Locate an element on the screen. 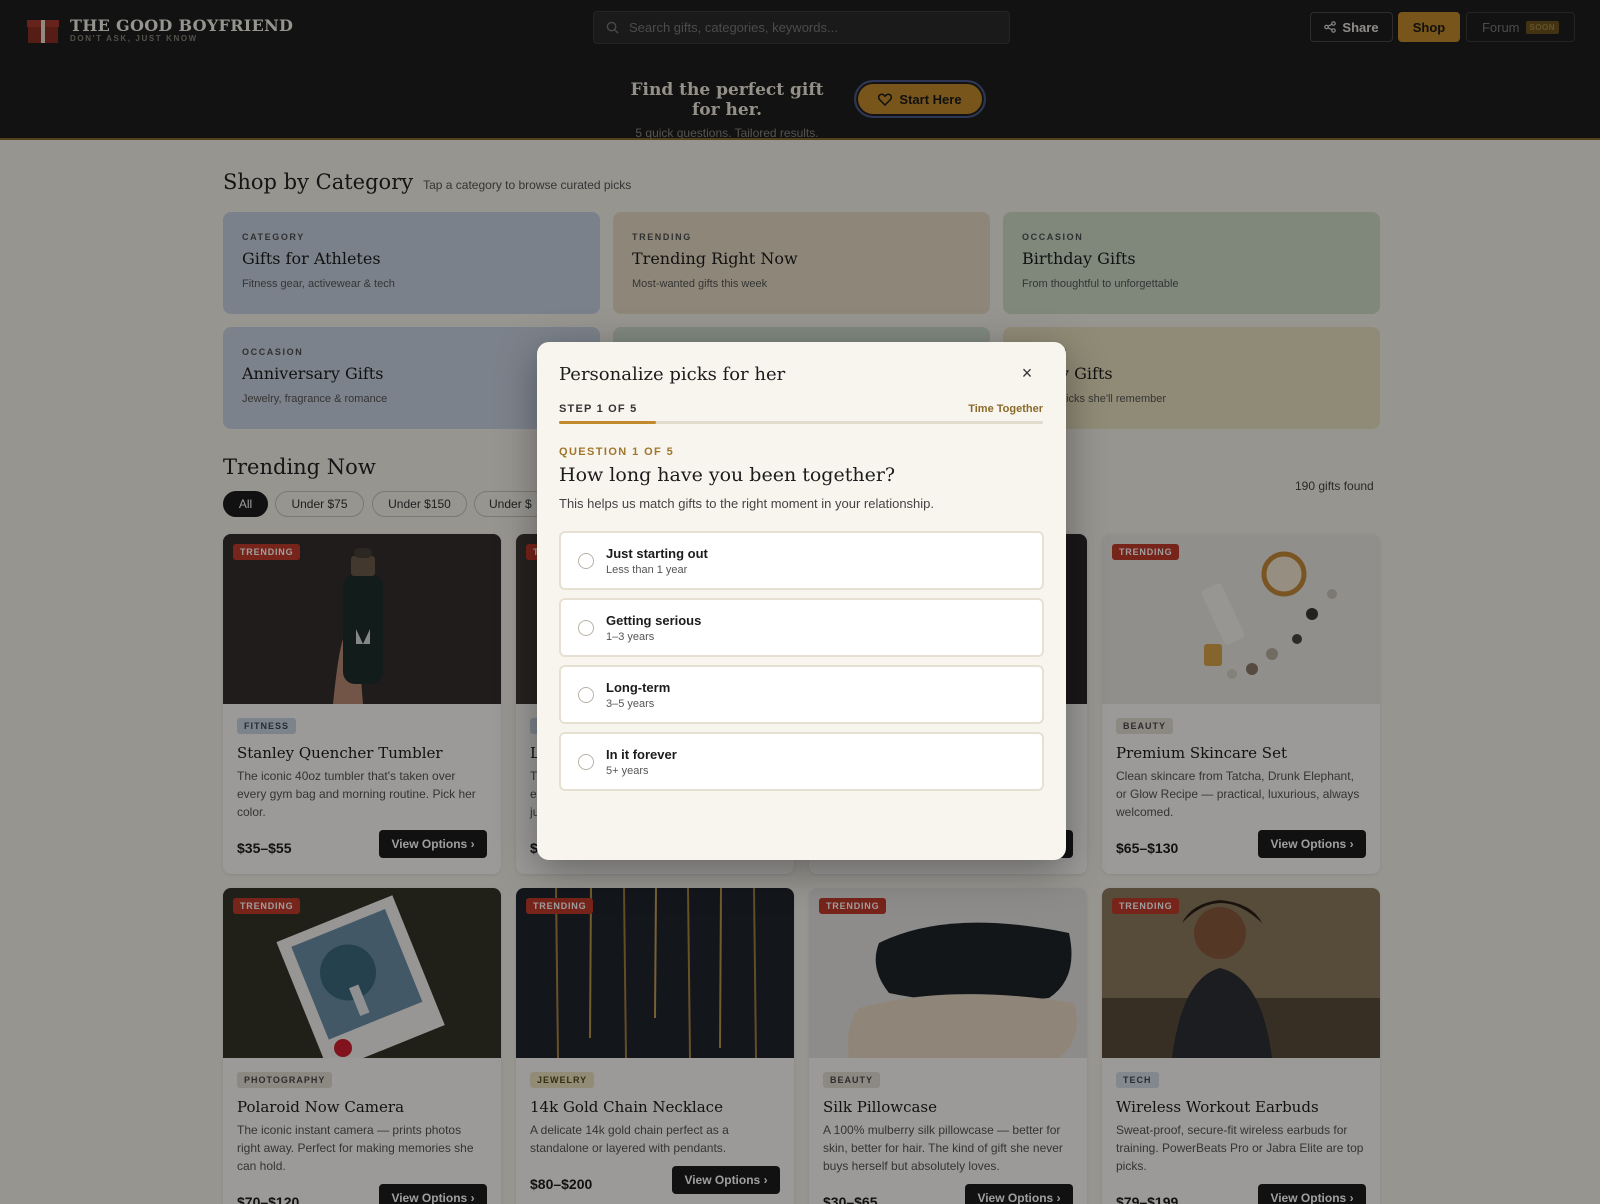  step-name: Time Together is located at coordinates (1005, 409).